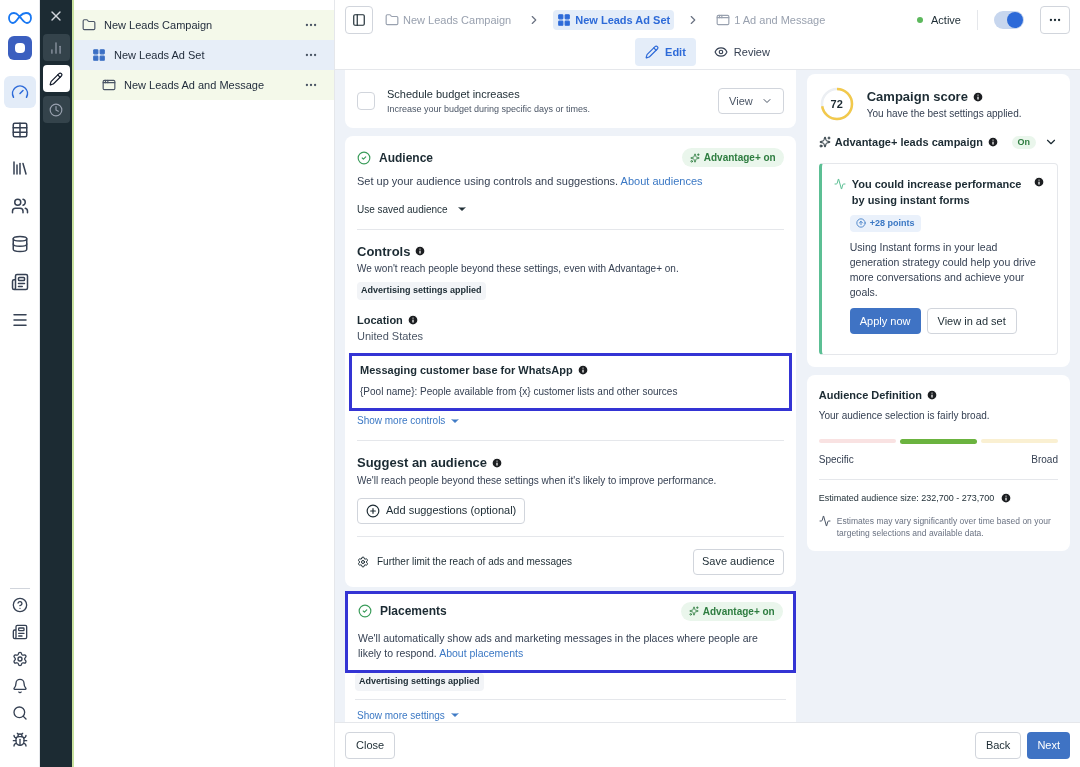  What do you see at coordinates (384, 251) in the screenshot?
I see `controls-title: Controls` at bounding box center [384, 251].